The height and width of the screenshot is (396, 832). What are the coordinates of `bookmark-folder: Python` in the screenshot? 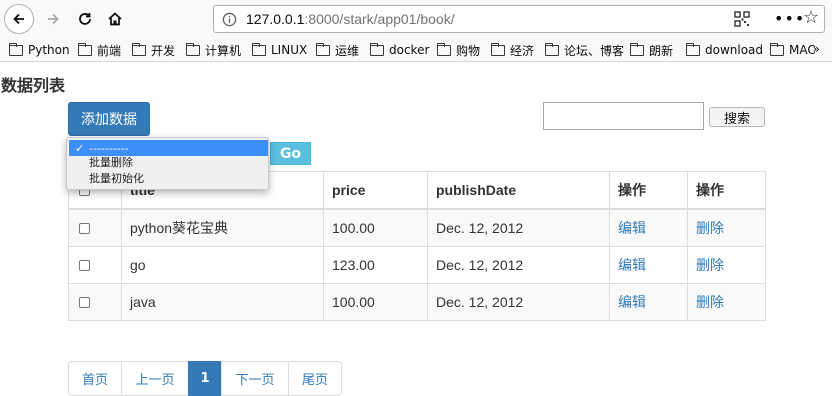 It's located at (39, 50).